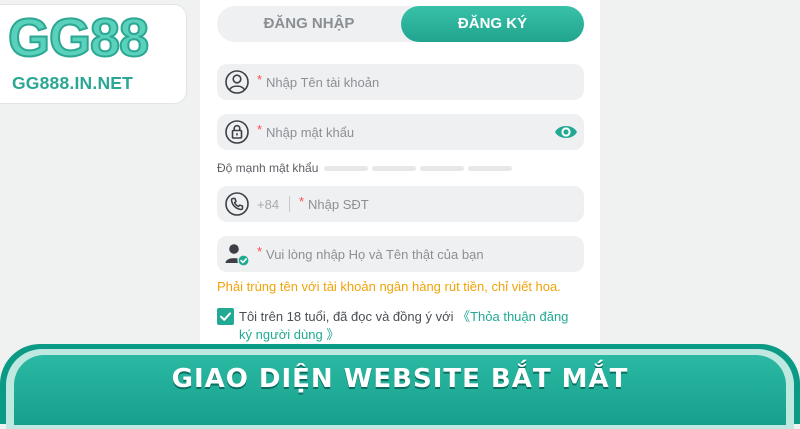 The height and width of the screenshot is (429, 800). I want to click on phone-prefix: +84, so click(268, 204).